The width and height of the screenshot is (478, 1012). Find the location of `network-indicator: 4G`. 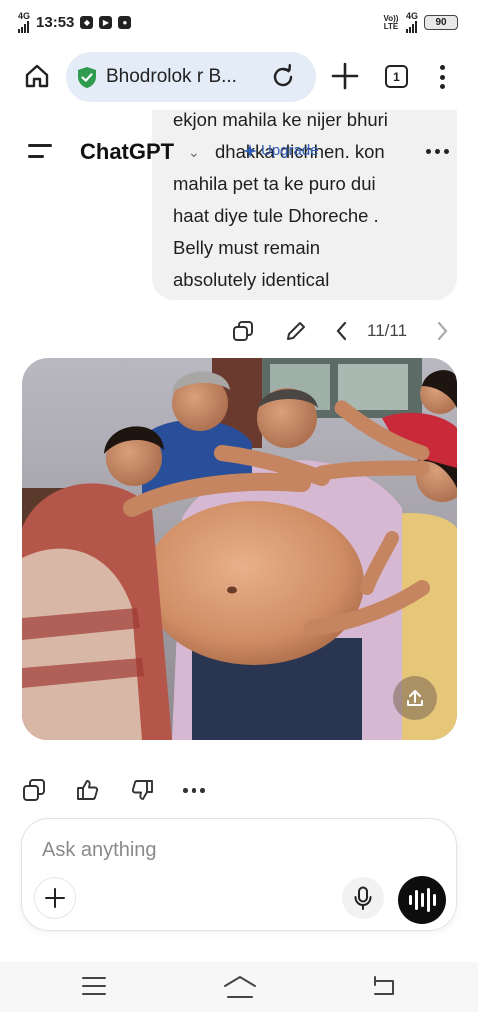

network-indicator: 4G is located at coordinates (24, 22).